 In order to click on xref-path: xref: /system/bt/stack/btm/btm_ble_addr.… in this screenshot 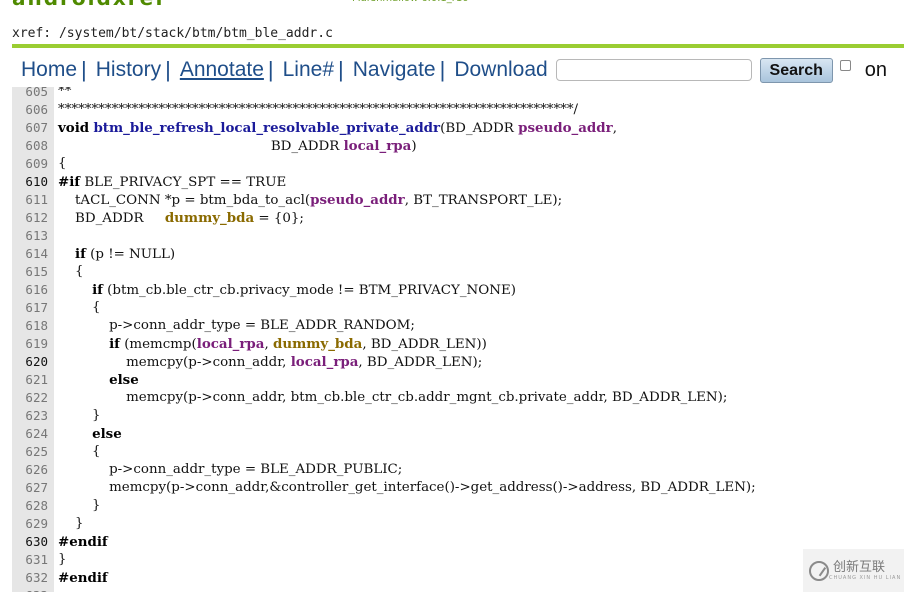, I will do `click(172, 33)`.